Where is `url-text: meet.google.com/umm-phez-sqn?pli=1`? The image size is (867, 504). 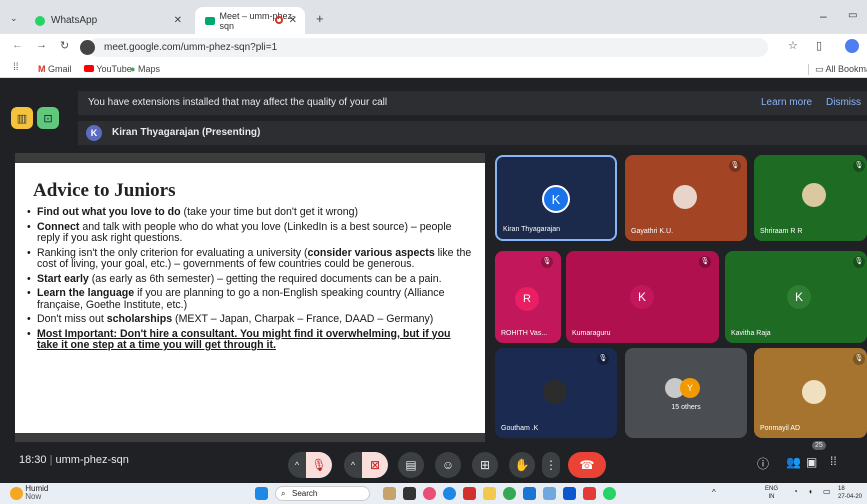
url-text: meet.google.com/umm-phez-sqn?pli=1 is located at coordinates (191, 47).